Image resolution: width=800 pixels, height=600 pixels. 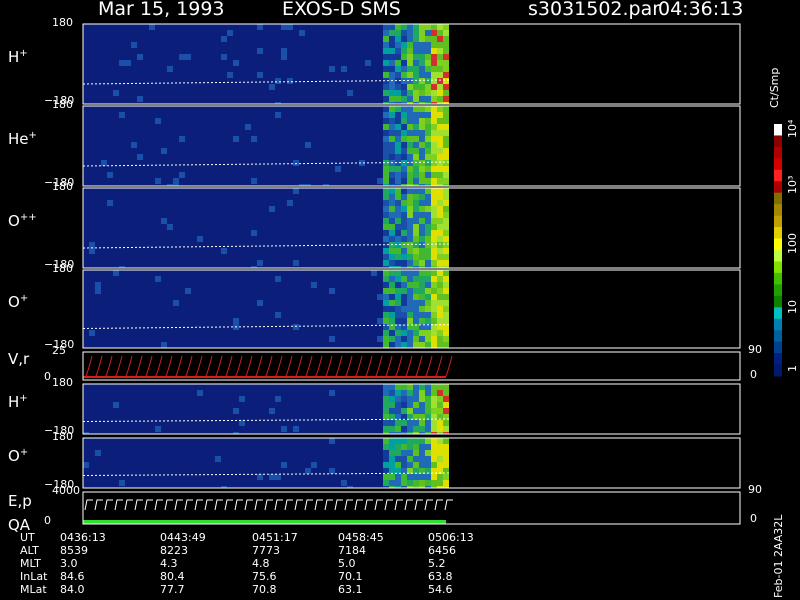 What do you see at coordinates (83, 537) in the screenshot?
I see `ephemeris-value: 0436:13` at bounding box center [83, 537].